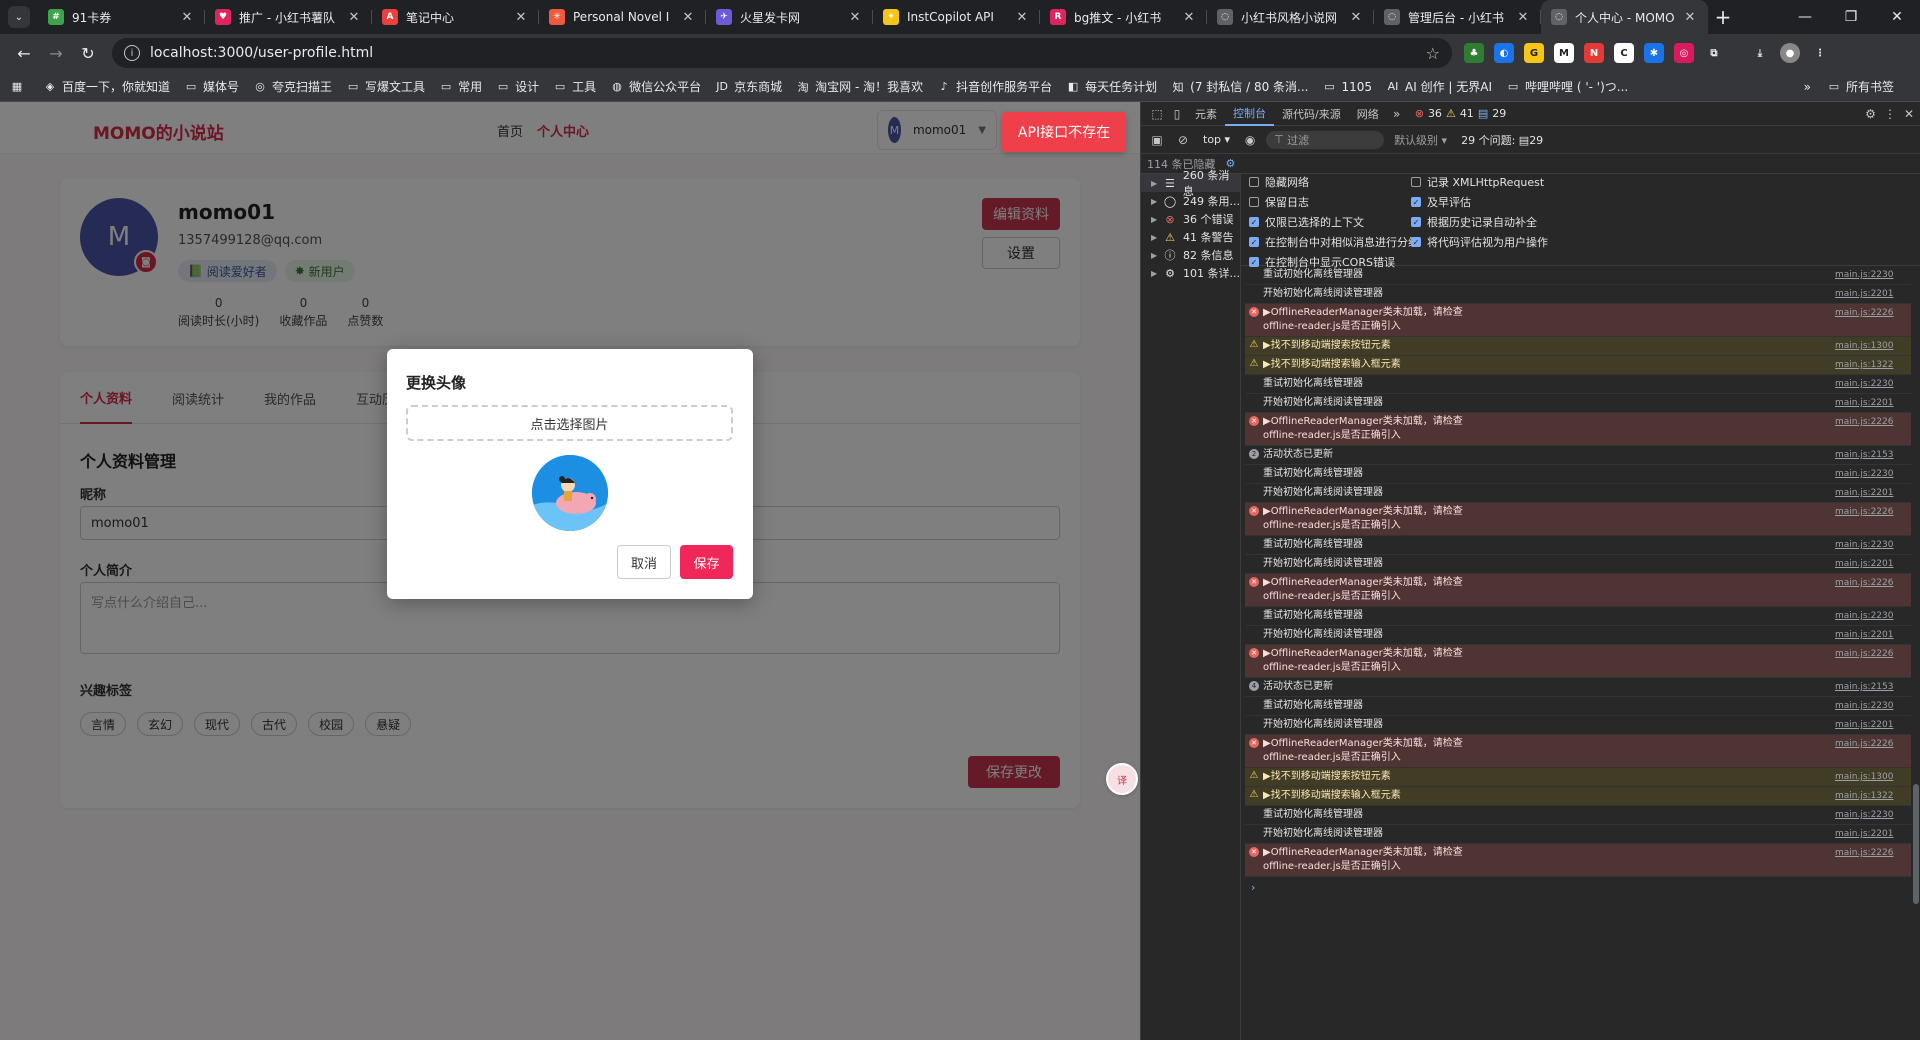  I want to click on bookmark-item: AI AI 创作 | 无界AI, so click(1439, 86).